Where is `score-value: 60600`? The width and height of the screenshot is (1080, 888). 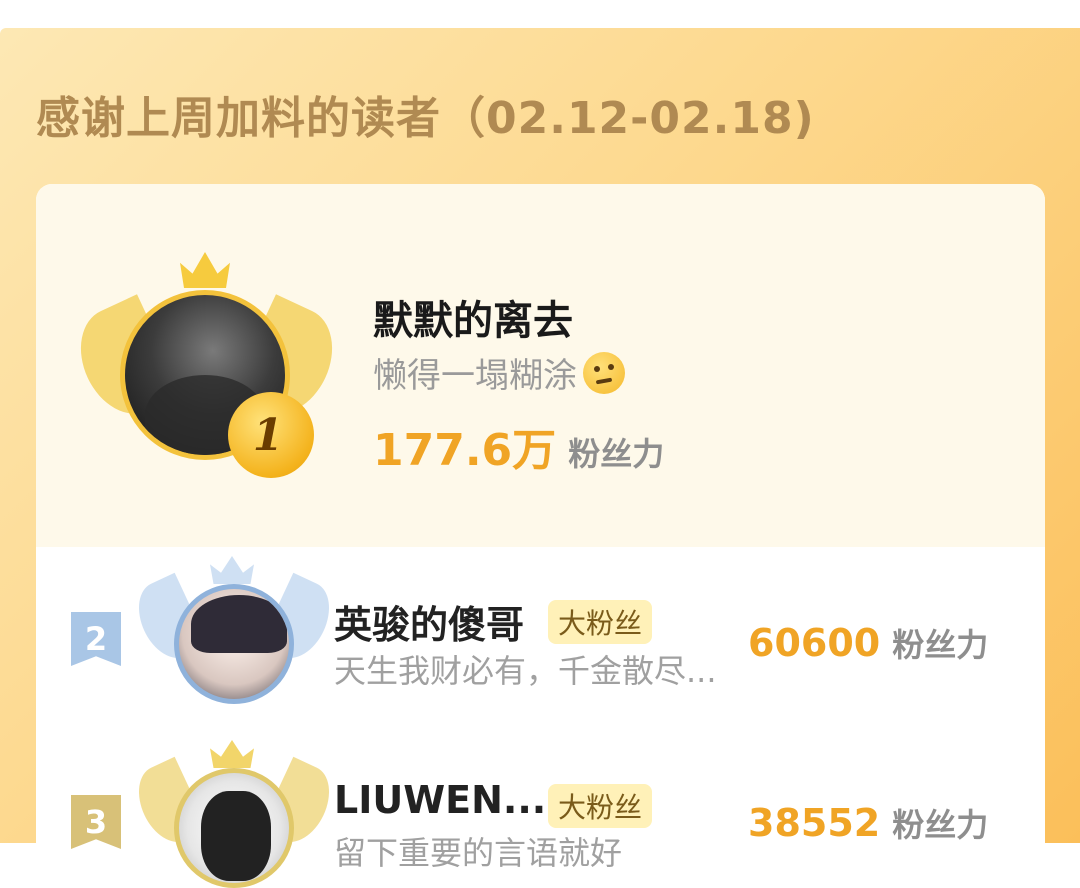
score-value: 60600 is located at coordinates (814, 643).